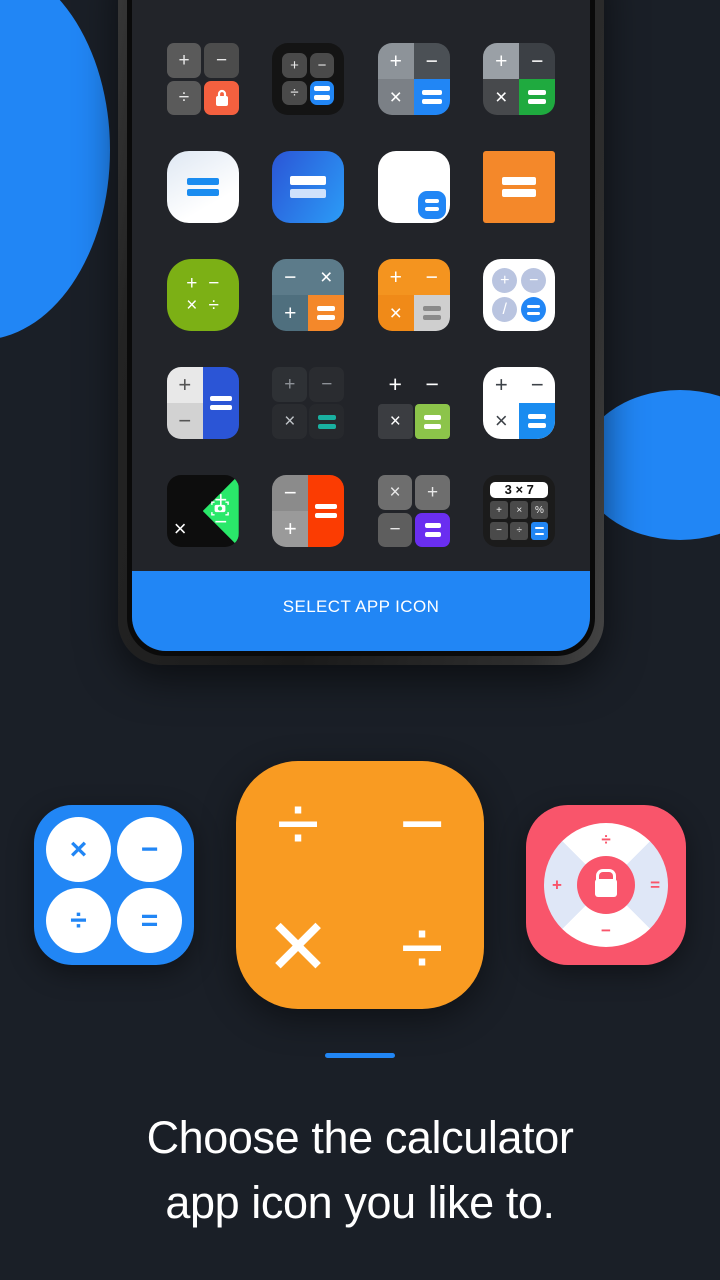 This screenshot has height=1280, width=720. What do you see at coordinates (180, 528) in the screenshot?
I see `icon-17-times: ×` at bounding box center [180, 528].